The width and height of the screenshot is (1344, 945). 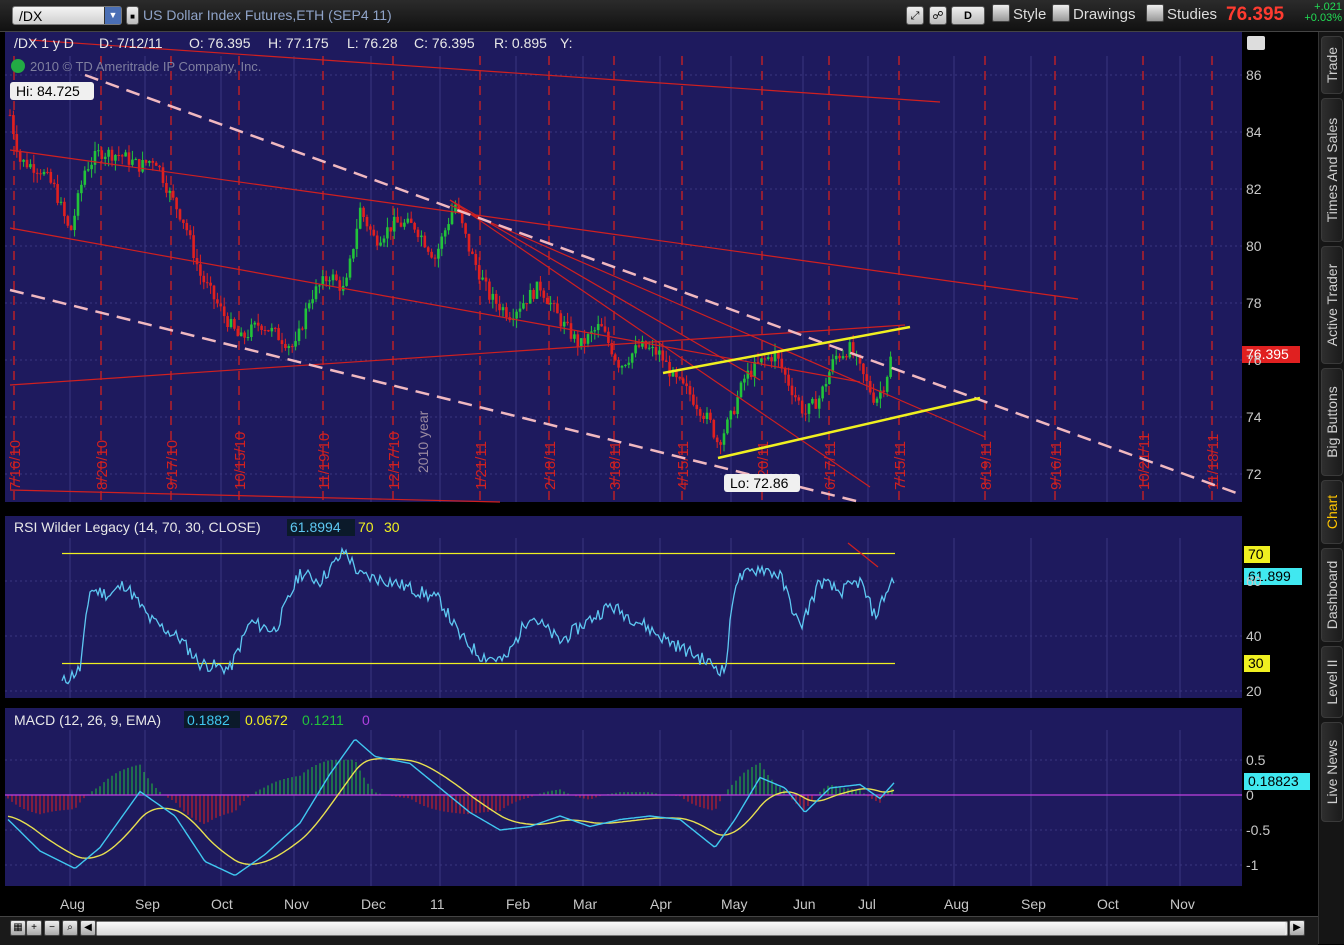 What do you see at coordinates (1332, 170) in the screenshot?
I see `tab-times-and-sales: Times And Sales` at bounding box center [1332, 170].